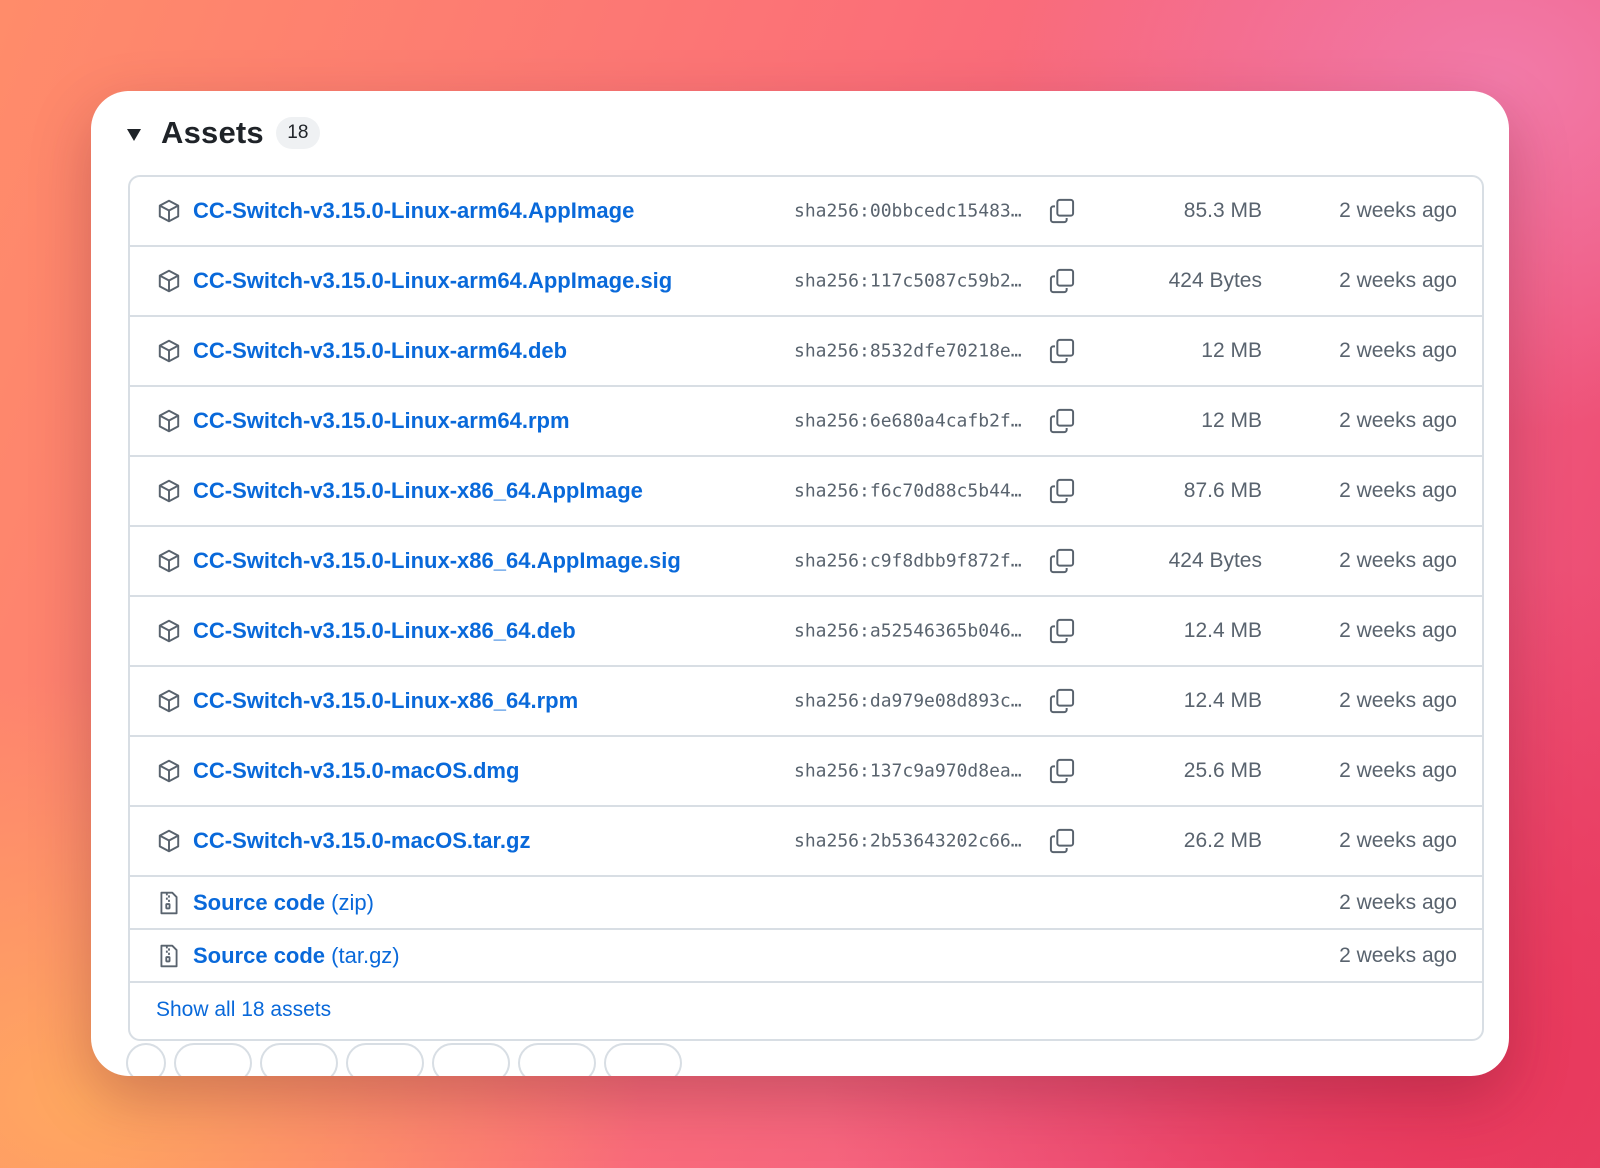 Image resolution: width=1600 pixels, height=1168 pixels. I want to click on assets-title: Assets, so click(212, 132).